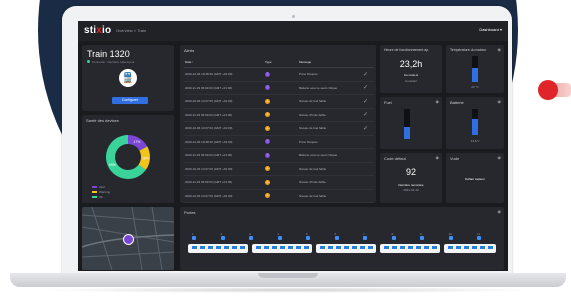  Describe the element at coordinates (330, 155) in the screenshot. I see `alert-message: Batterie sous le seuil critique` at that location.